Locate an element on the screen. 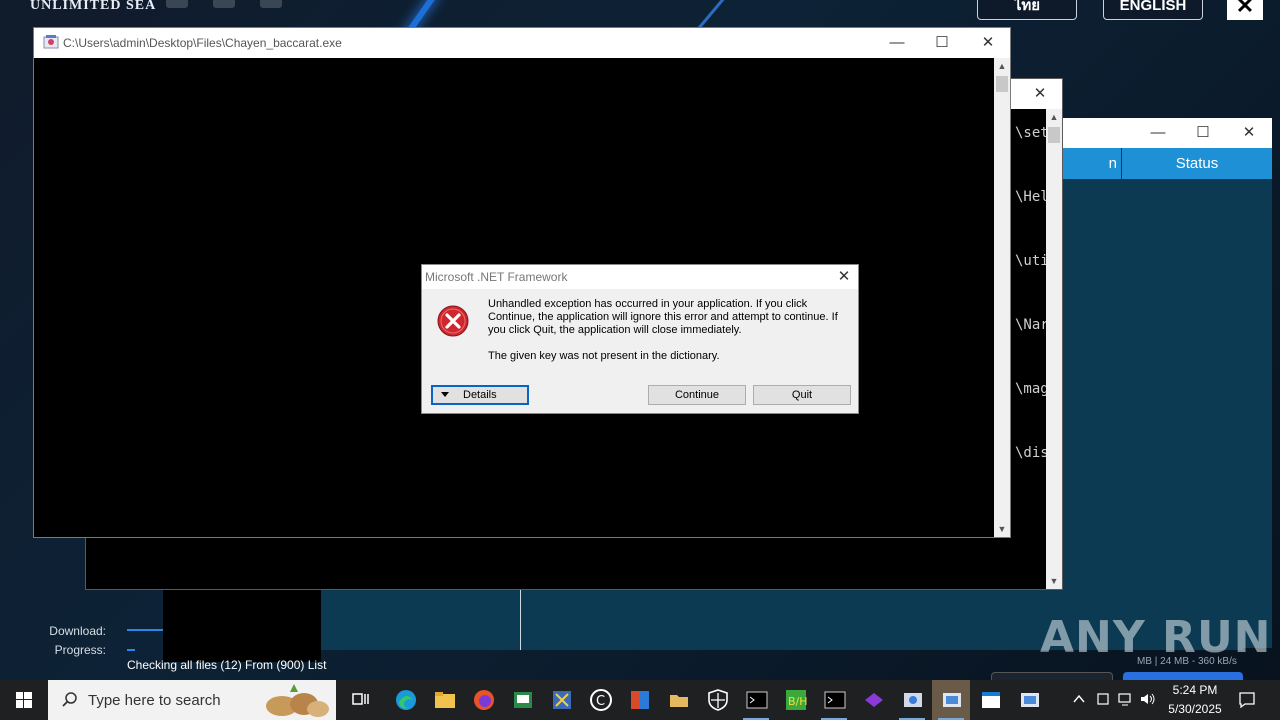  security-shield-icon is located at coordinates (717, 700).